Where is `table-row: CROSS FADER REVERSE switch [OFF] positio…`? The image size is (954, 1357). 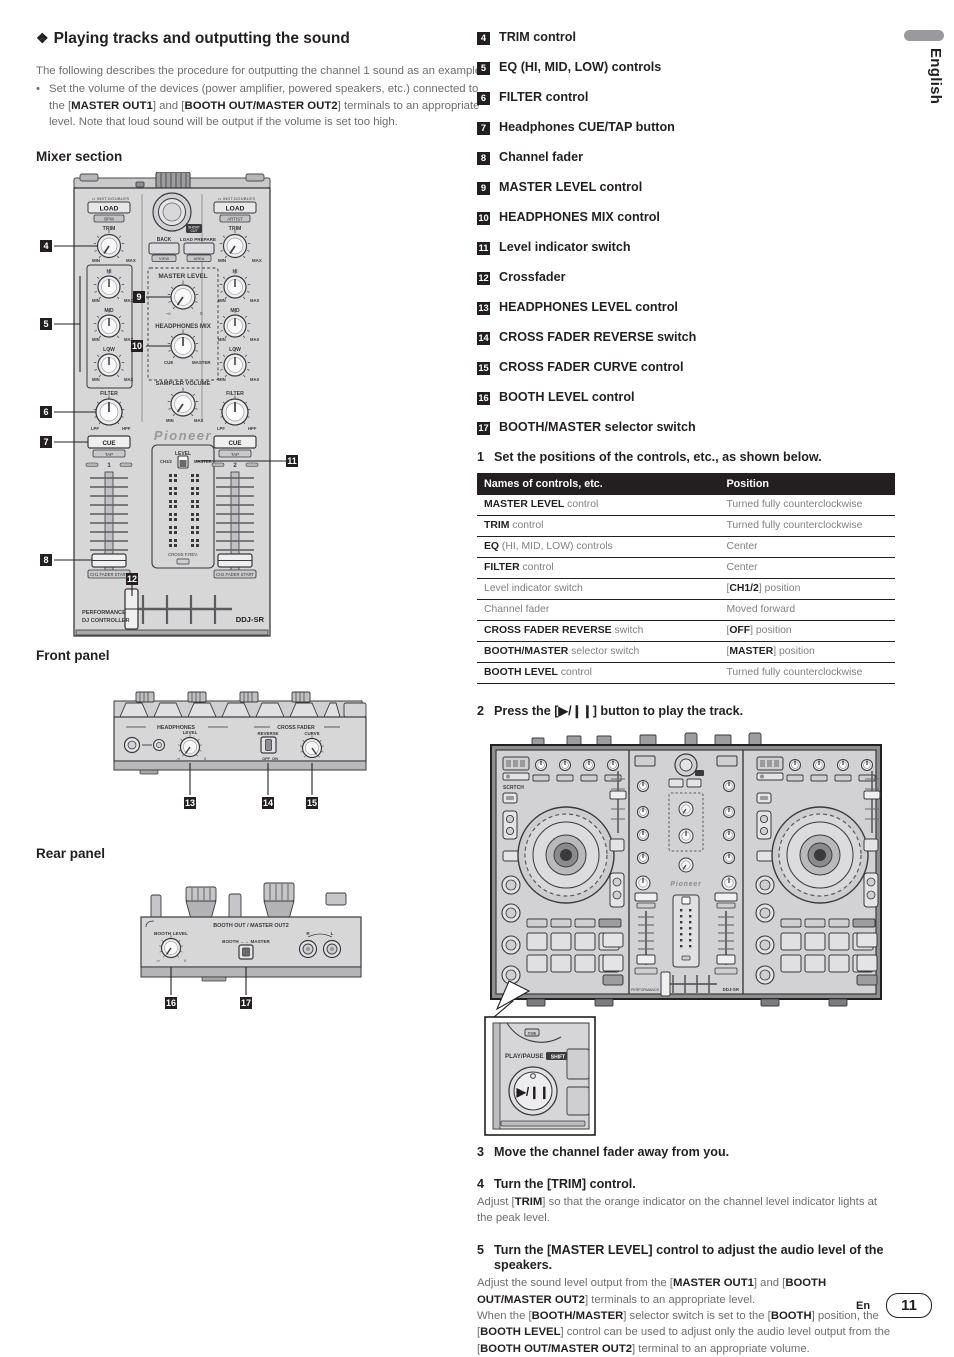 table-row: CROSS FADER REVERSE switch [OFF] positio… is located at coordinates (686, 631).